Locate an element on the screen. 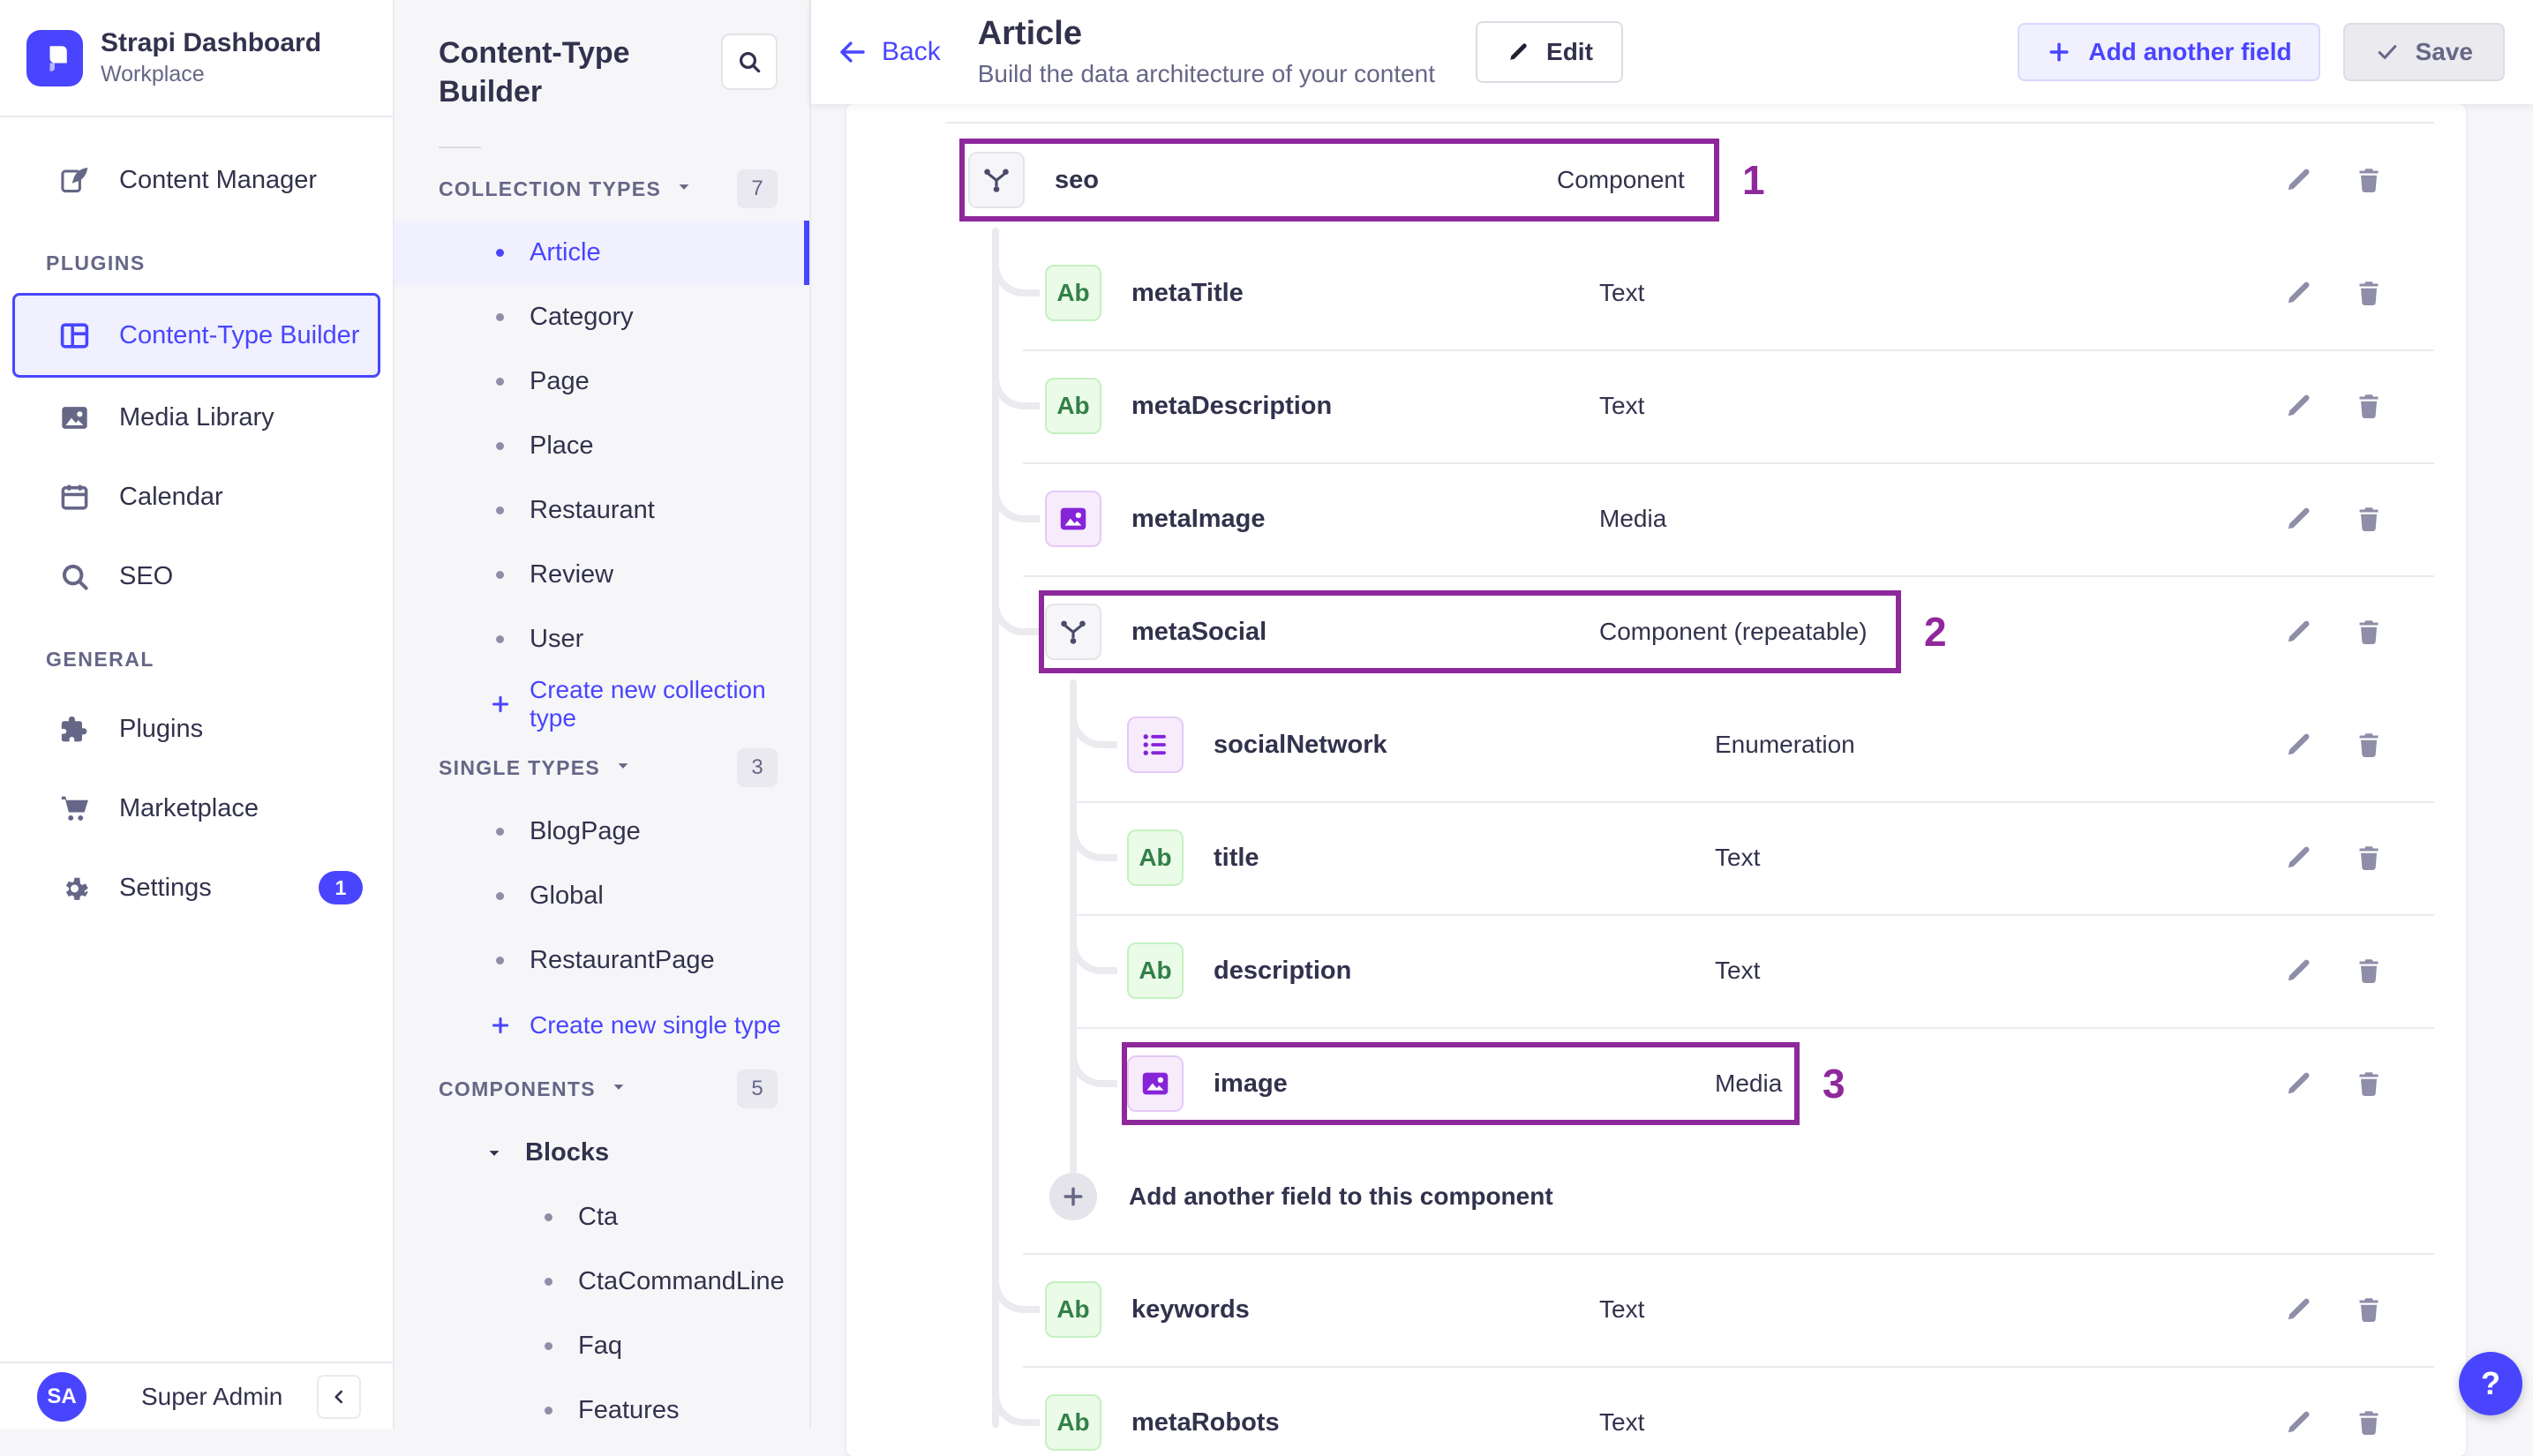 This screenshot has width=2533, height=1456. panel-divider is located at coordinates (460, 147).